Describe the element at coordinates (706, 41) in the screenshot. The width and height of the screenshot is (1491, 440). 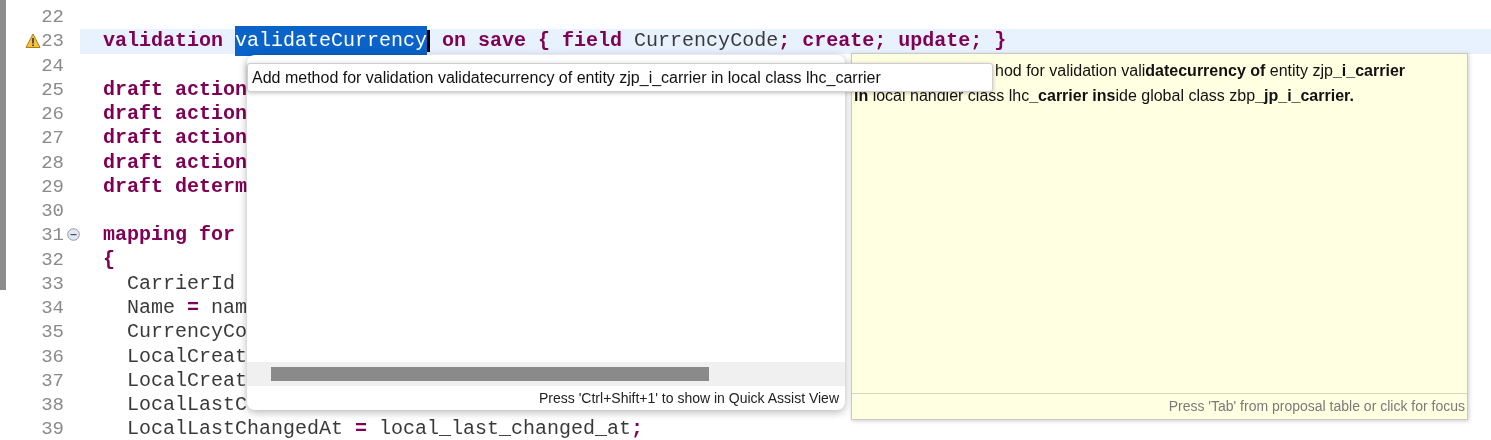
I see `code-text: CurrencyCode` at that location.